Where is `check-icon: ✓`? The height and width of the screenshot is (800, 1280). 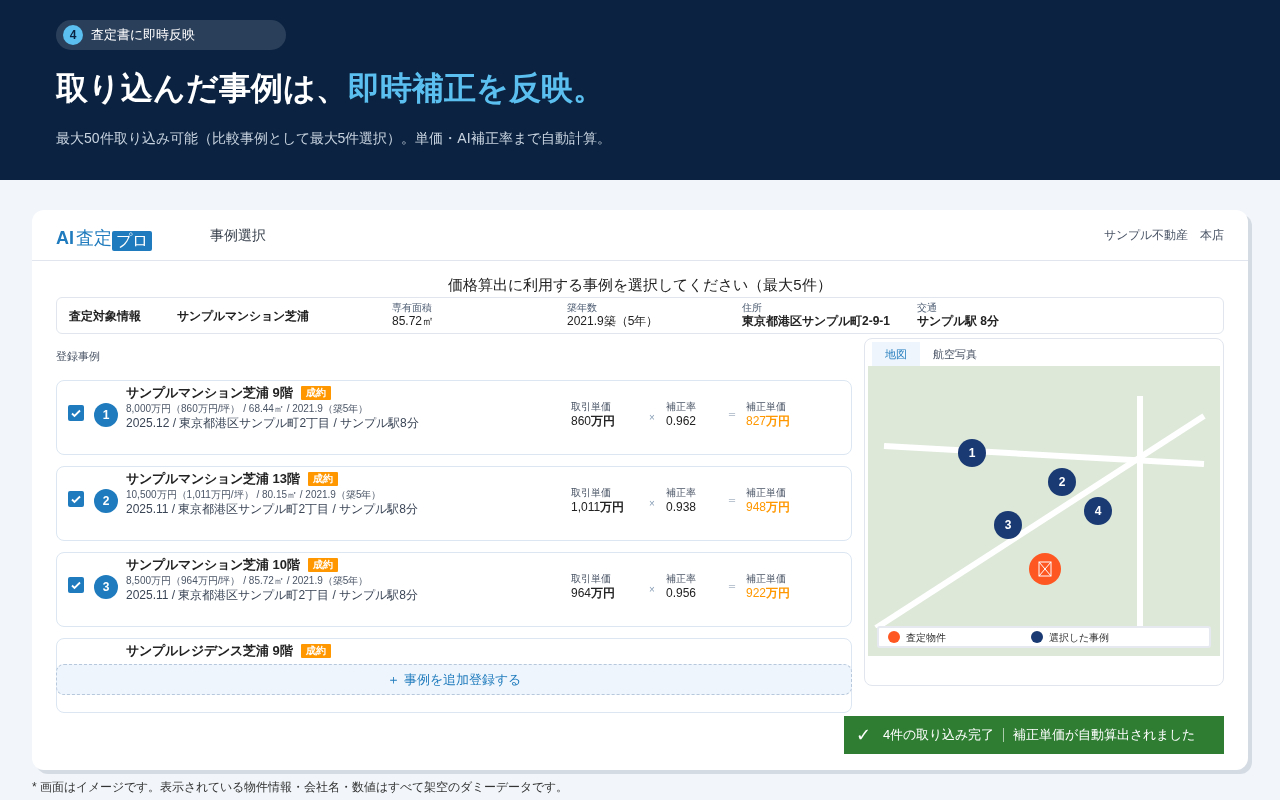 check-icon: ✓ is located at coordinates (863, 735).